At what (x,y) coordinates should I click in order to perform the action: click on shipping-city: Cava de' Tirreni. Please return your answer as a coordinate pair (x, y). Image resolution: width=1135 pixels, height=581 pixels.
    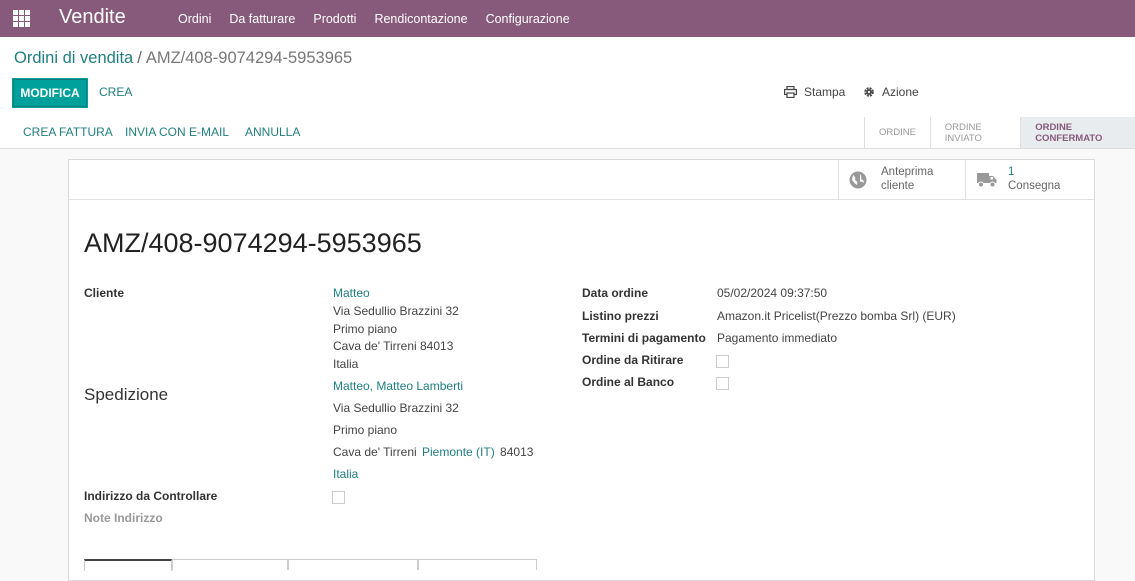
    Looking at the image, I should click on (375, 452).